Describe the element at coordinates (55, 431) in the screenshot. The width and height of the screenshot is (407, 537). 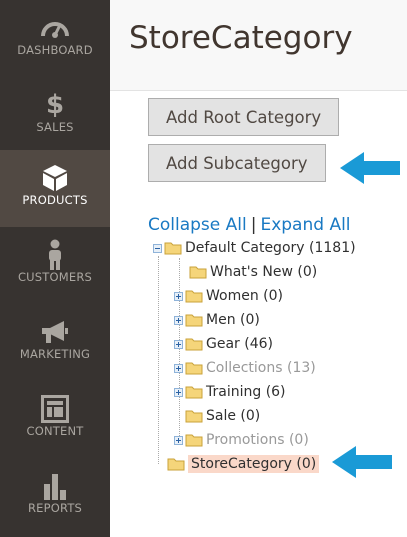
I see `nav-content-label: CONTENT` at that location.